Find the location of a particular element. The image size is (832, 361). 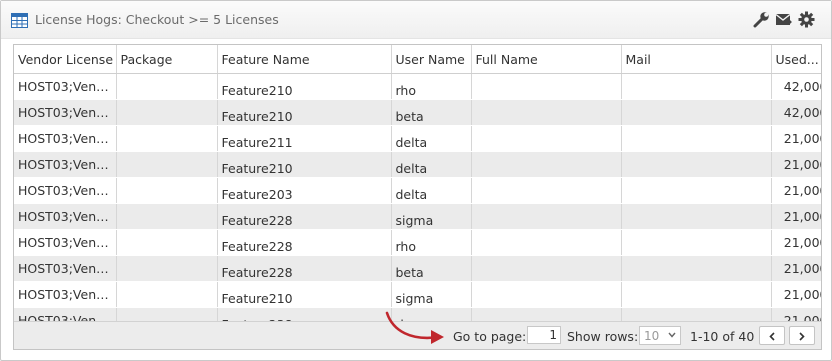

cell-feature-name: Feature211 is located at coordinates (304, 138).